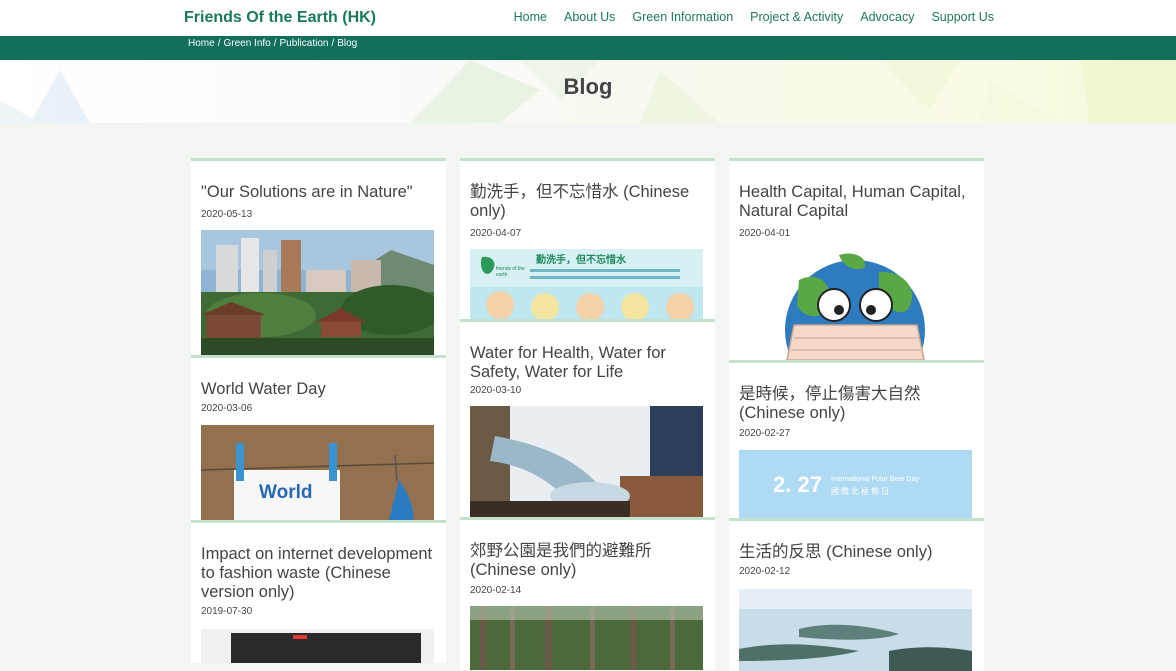 This screenshot has width=1176, height=671. I want to click on nav-about-us: About Us, so click(589, 17).